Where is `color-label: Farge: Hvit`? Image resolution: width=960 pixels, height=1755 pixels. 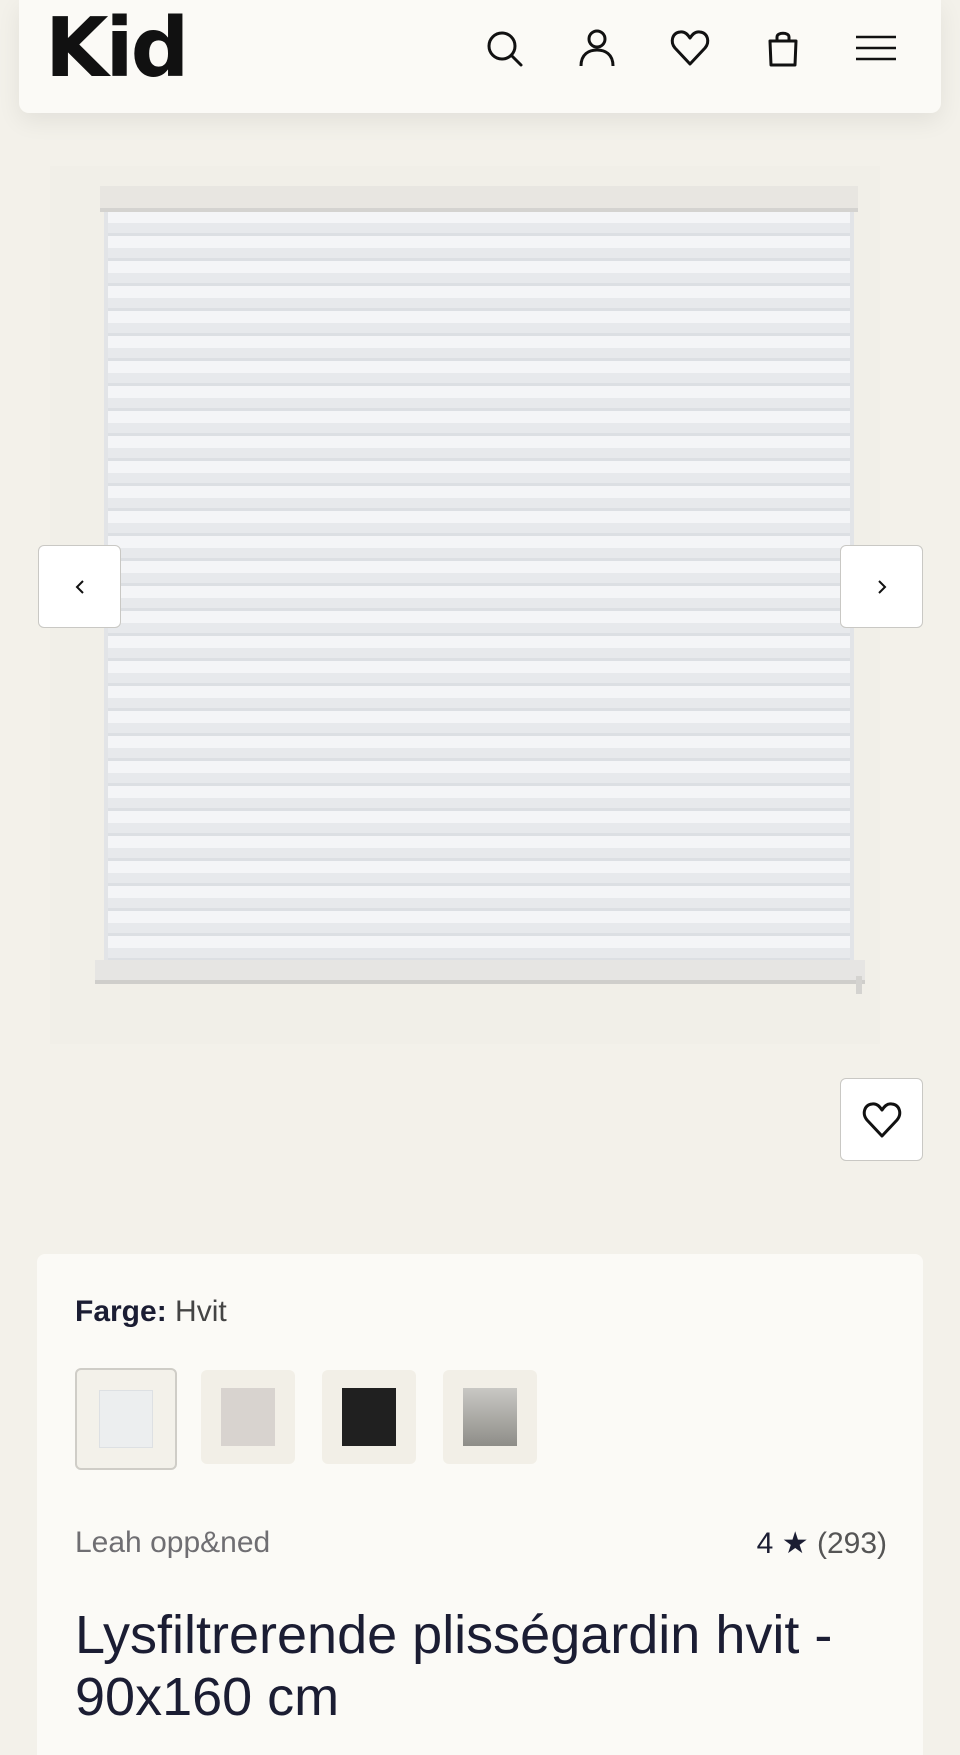
color-label: Farge: Hvit is located at coordinates (151, 1312).